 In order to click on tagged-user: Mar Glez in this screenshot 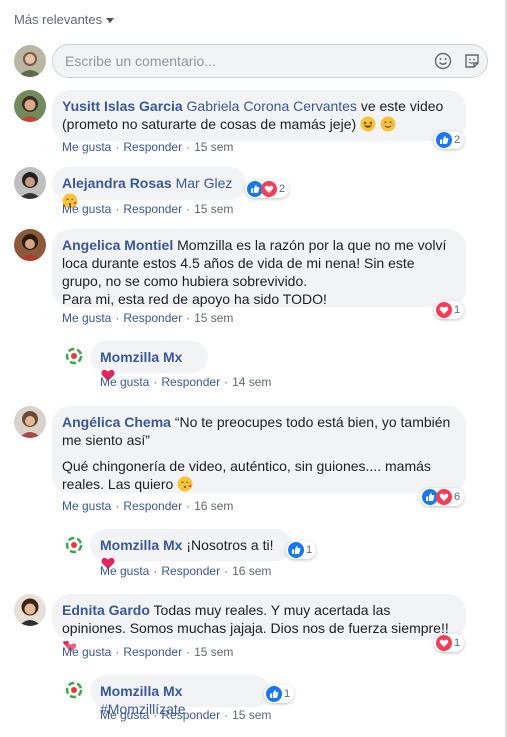, I will do `click(204, 183)`.